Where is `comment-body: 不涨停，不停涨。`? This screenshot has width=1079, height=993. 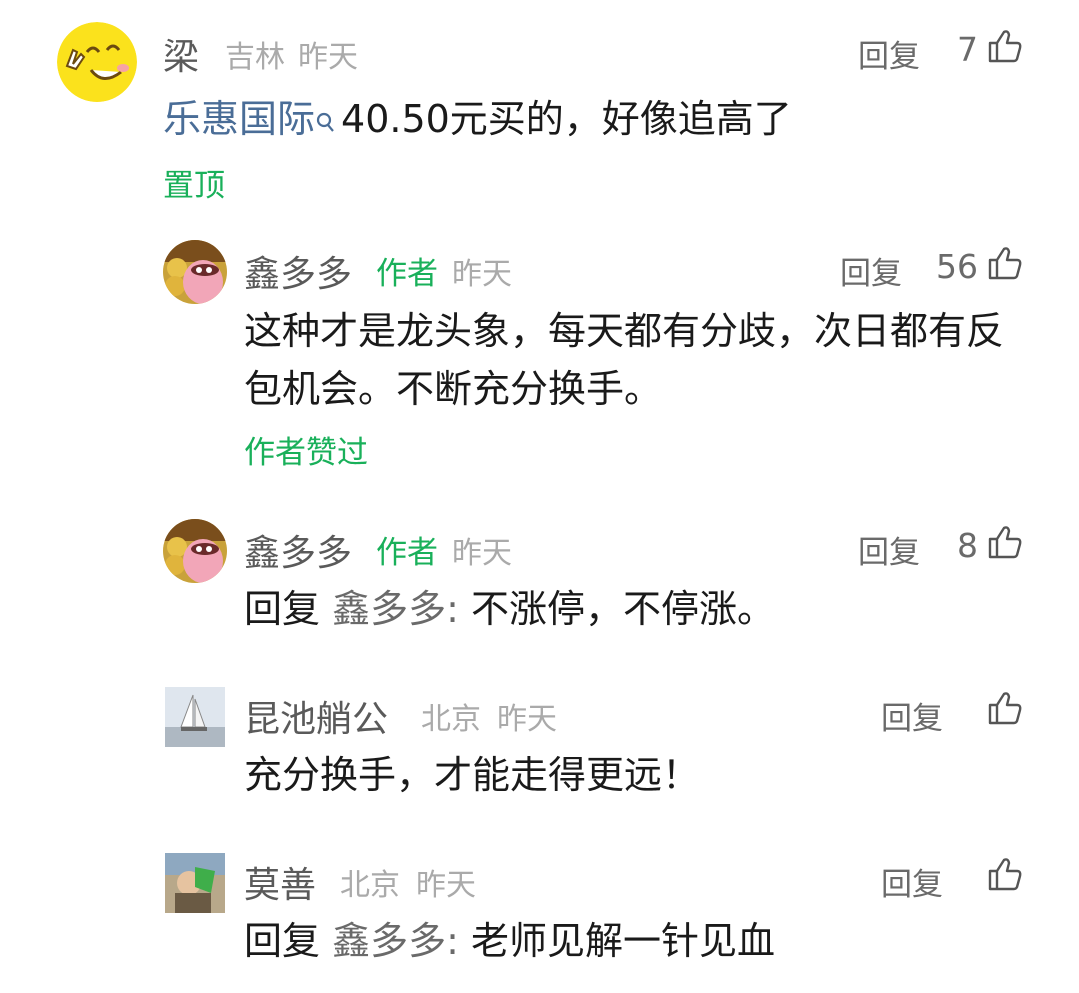 comment-body: 不涨停，不停涨。 is located at coordinates (623, 609).